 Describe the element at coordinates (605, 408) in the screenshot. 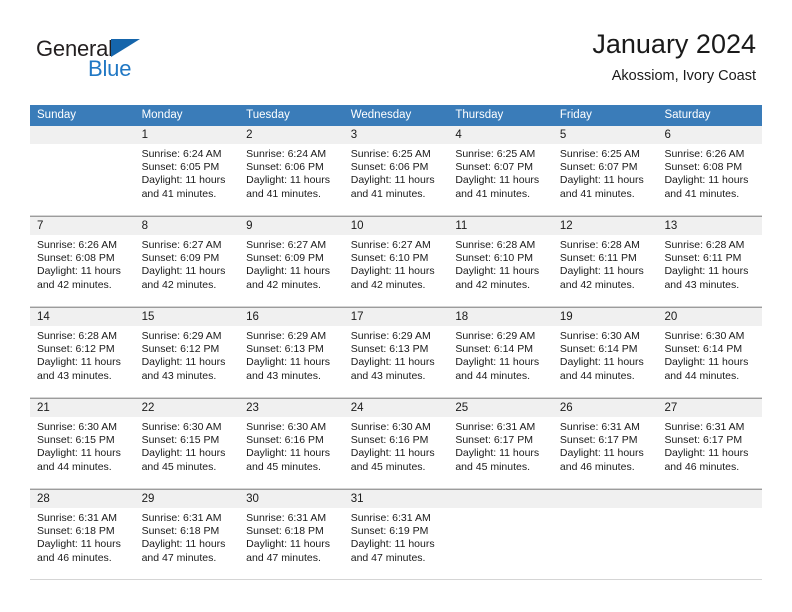

I see `day-number: 26` at that location.